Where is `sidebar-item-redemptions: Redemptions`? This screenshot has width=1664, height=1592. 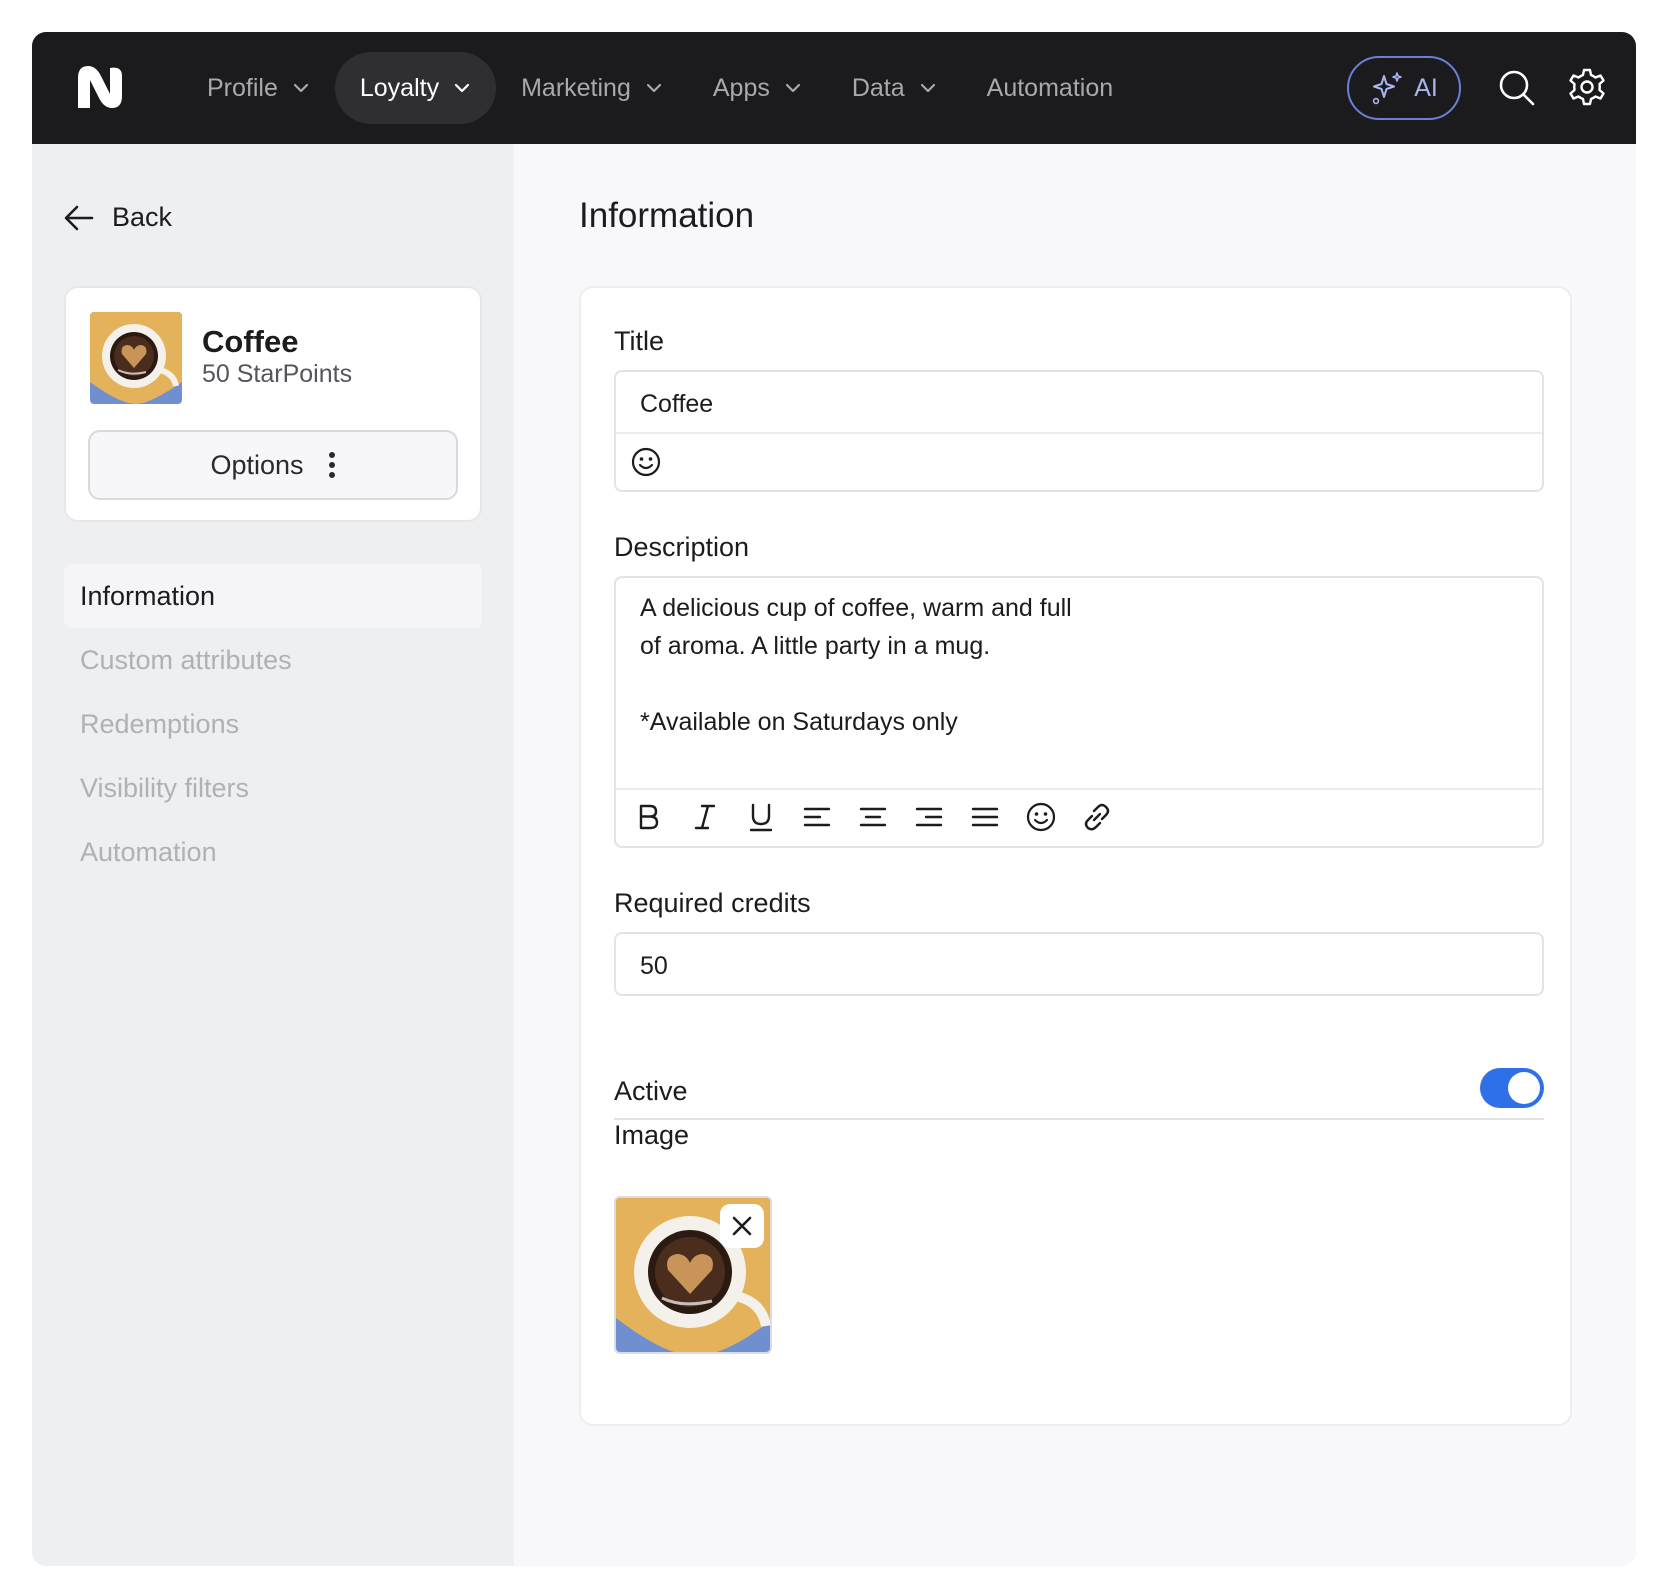 sidebar-item-redemptions: Redemptions is located at coordinates (273, 724).